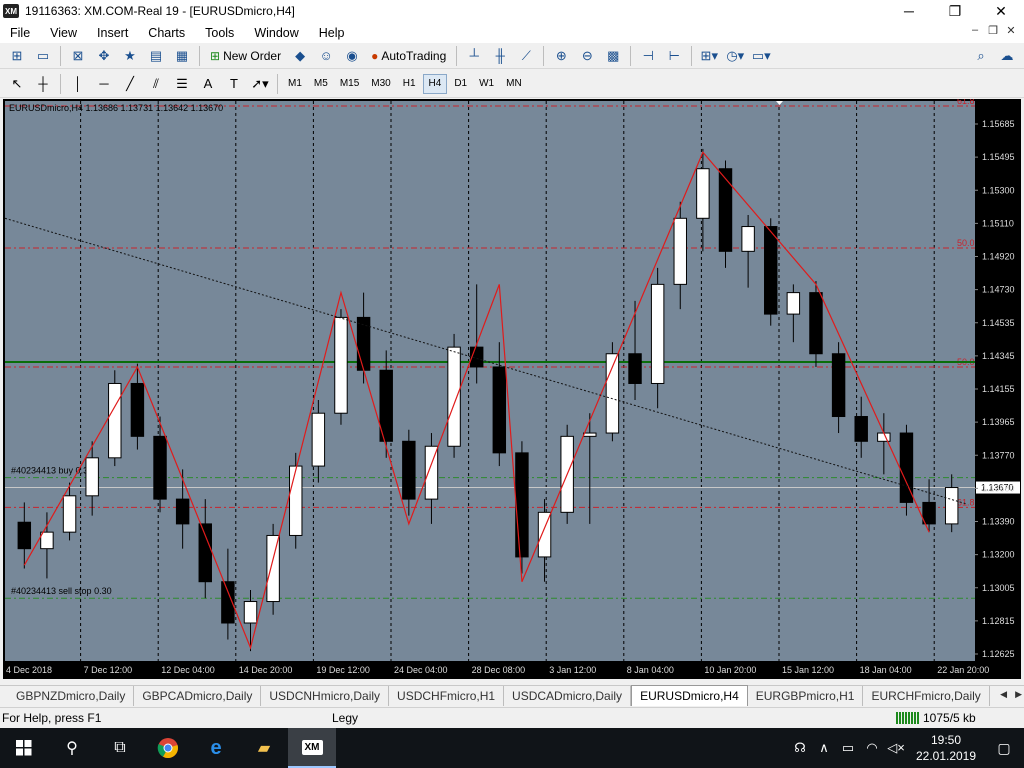 The height and width of the screenshot is (768, 1024). Describe the element at coordinates (735, 56) in the screenshot. I see `periods-icon: ◷▾` at that location.